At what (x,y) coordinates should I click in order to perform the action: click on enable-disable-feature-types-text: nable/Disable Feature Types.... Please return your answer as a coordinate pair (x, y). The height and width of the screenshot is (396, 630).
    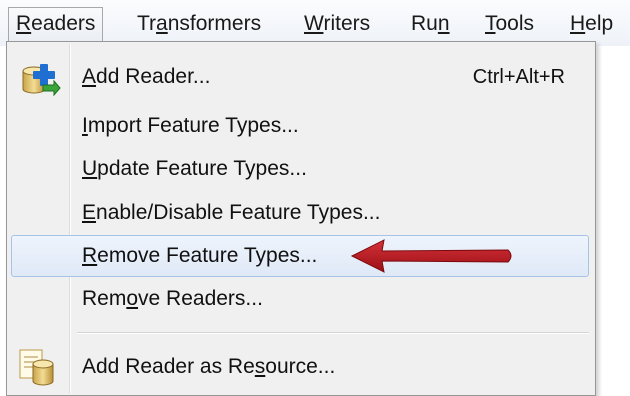
    Looking at the image, I should click on (238, 212).